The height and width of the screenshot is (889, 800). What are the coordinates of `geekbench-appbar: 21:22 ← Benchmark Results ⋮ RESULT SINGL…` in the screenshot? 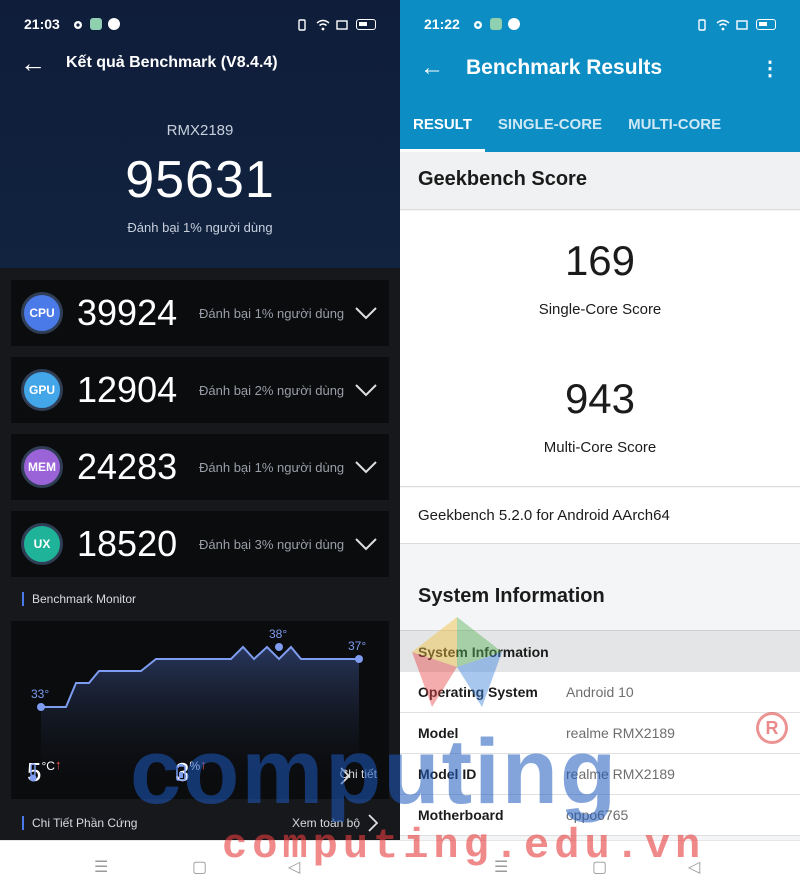 It's located at (600, 76).